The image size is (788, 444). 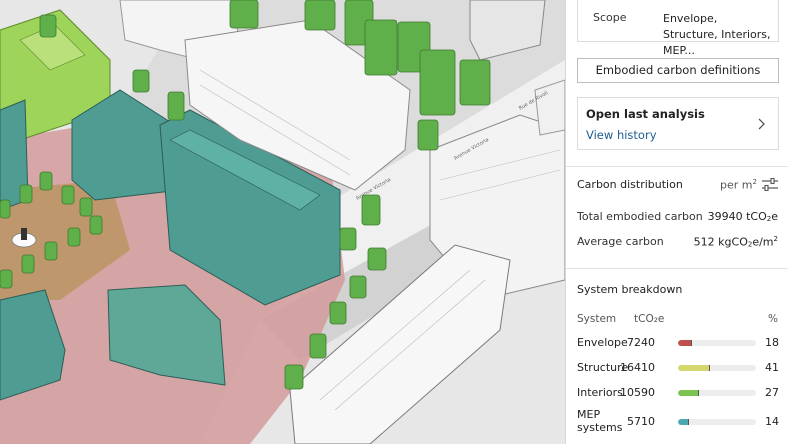 I want to click on system-percent: 27, so click(x=772, y=392).